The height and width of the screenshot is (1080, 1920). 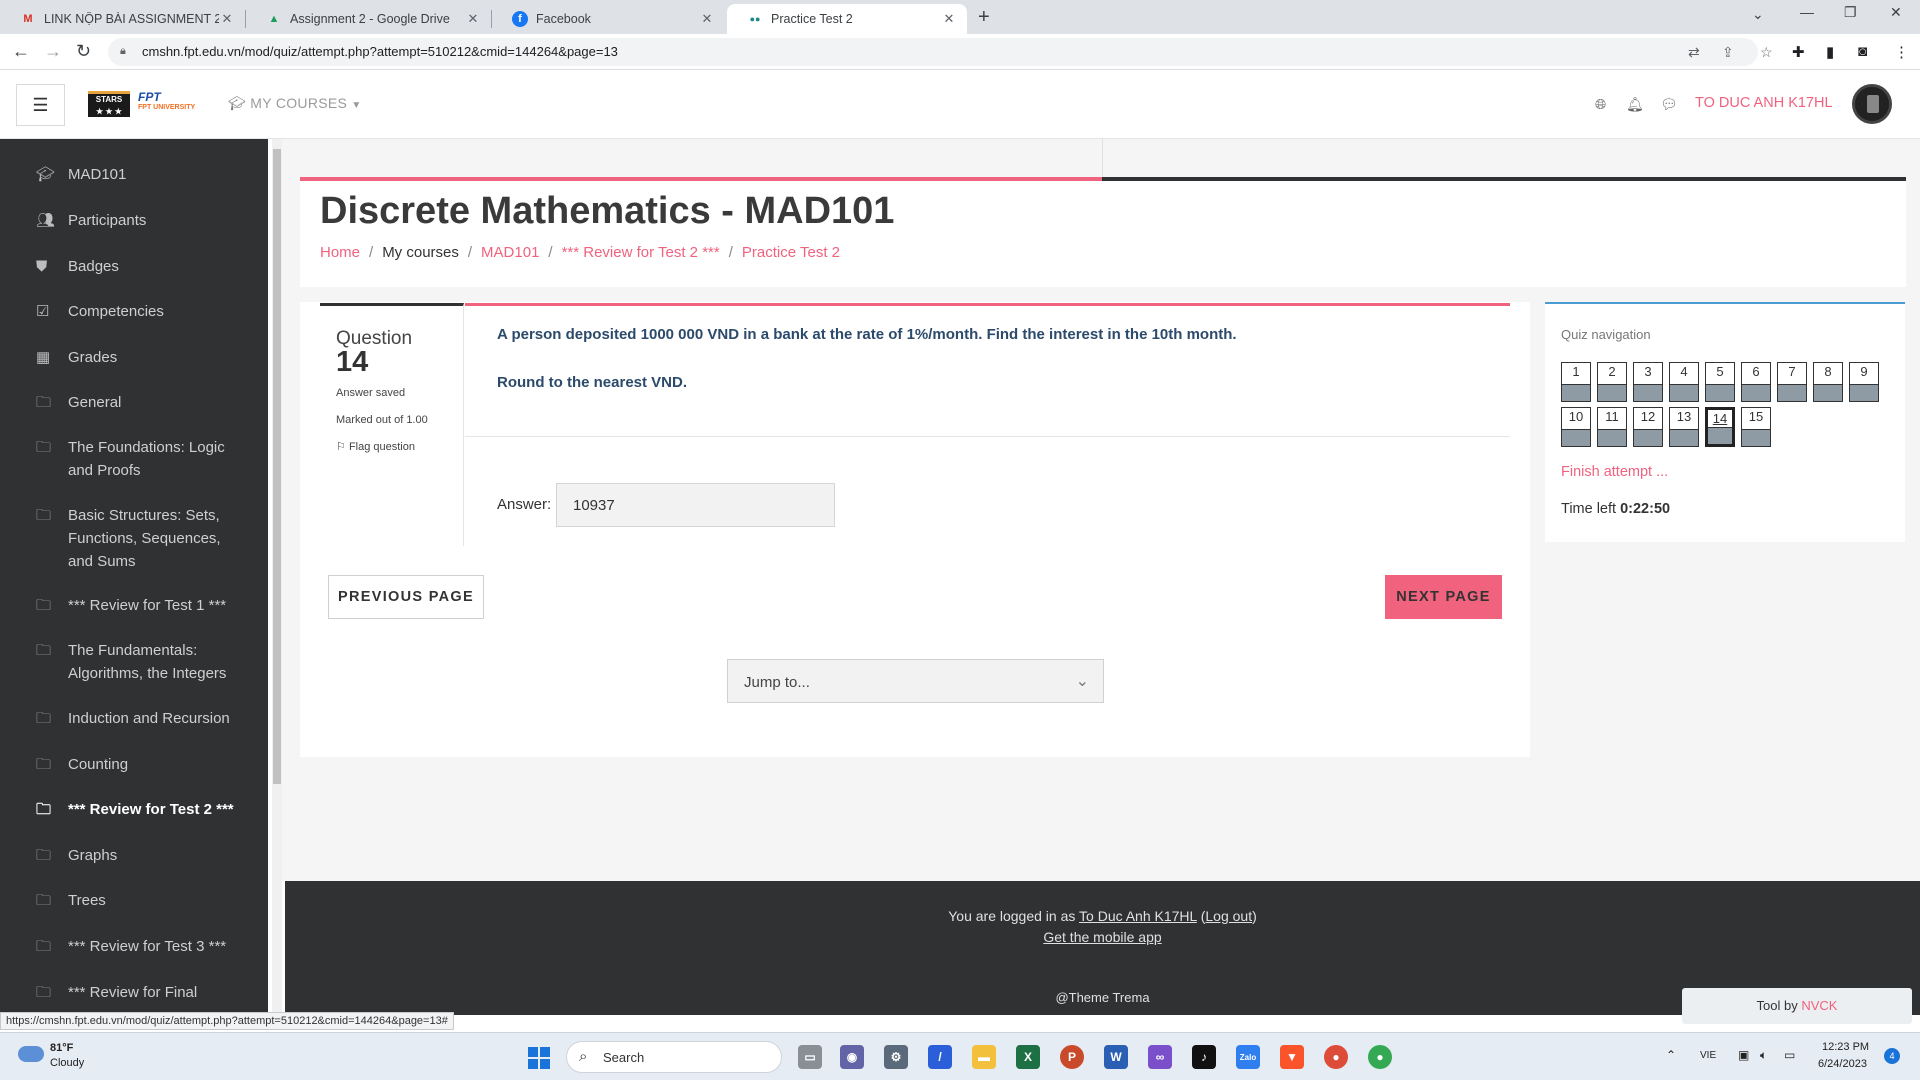 What do you see at coordinates (1828, 382) in the screenshot?
I see `quiz-nav-question-8: 8` at bounding box center [1828, 382].